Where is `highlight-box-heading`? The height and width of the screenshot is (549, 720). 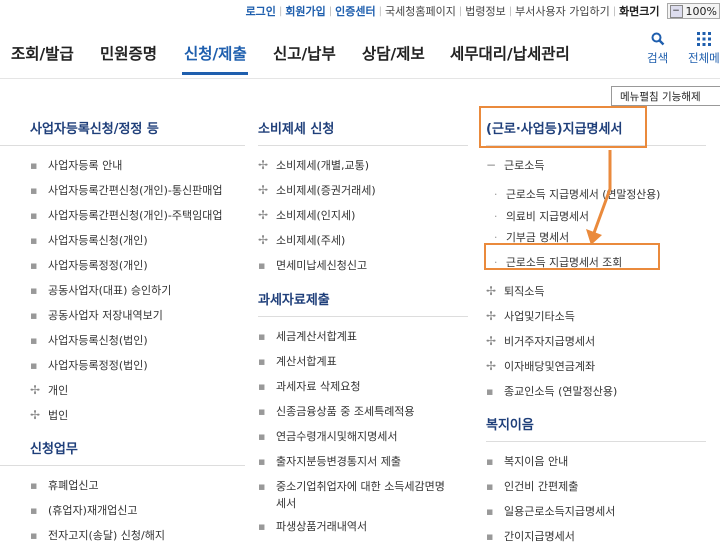 highlight-box-heading is located at coordinates (563, 127).